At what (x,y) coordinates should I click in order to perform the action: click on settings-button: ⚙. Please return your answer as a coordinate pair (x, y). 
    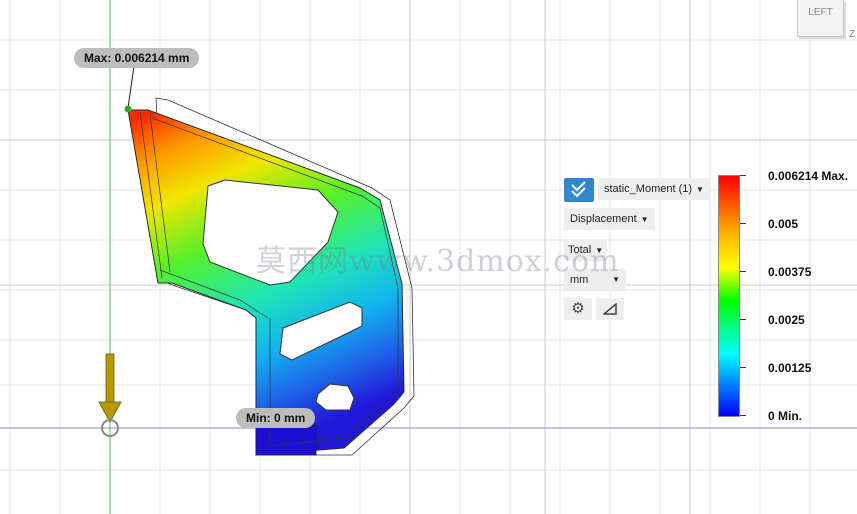
    Looking at the image, I should click on (578, 309).